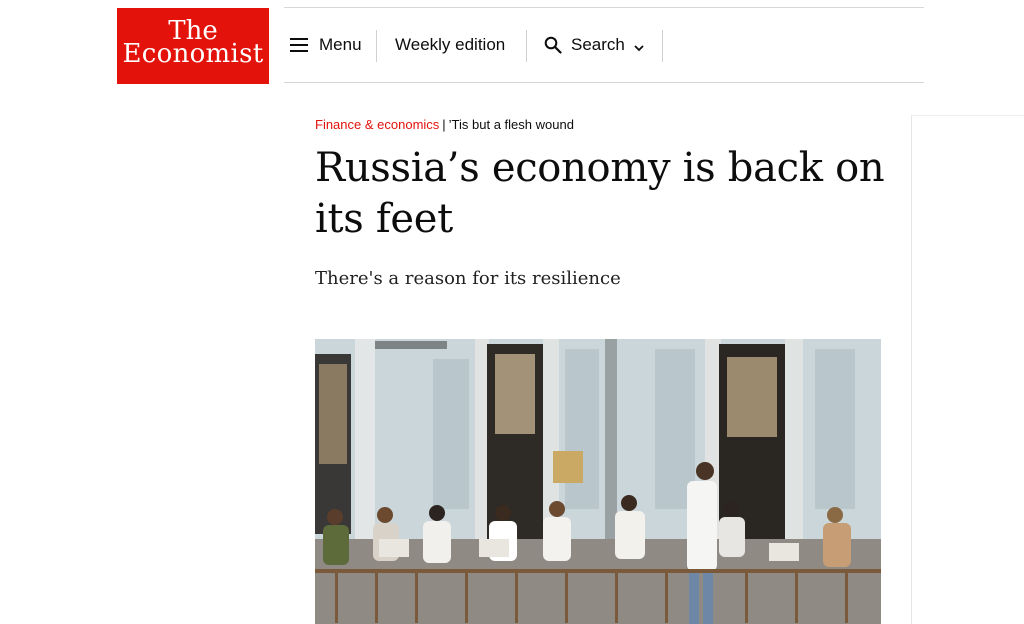 This screenshot has width=1024, height=624. I want to click on weekly-edition-label: Weekly edition, so click(450, 44).